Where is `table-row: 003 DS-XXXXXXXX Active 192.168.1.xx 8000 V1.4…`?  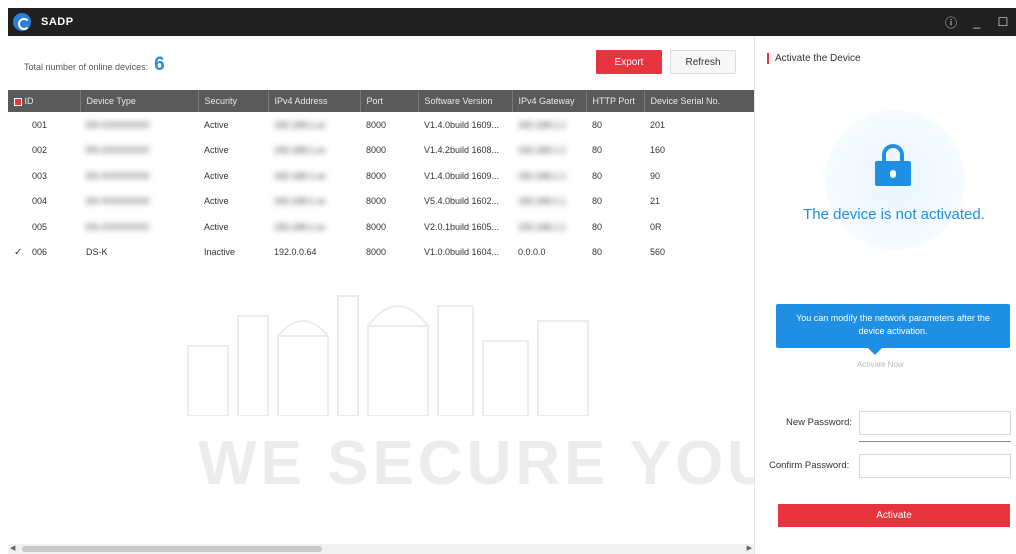 table-row: 003 DS-XXXXXXXX Active 192.168.1.xx 8000 V1.4… is located at coordinates (381, 176).